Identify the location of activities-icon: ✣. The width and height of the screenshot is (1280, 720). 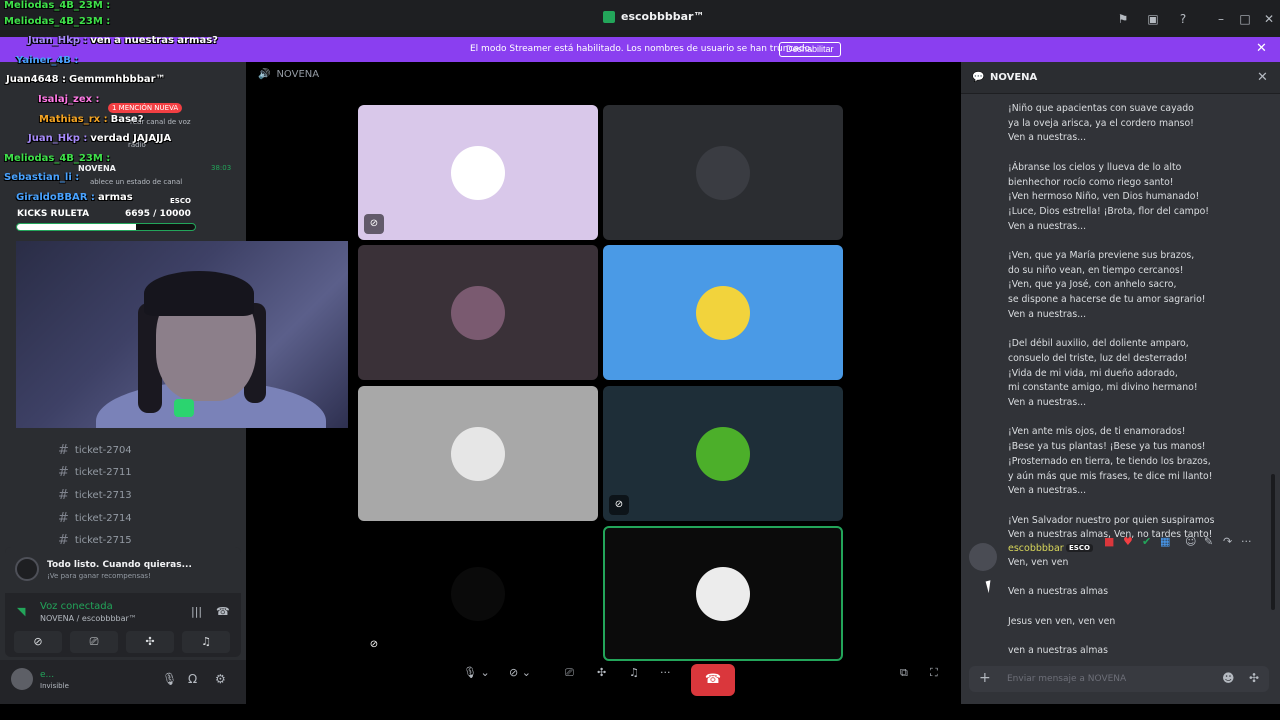
(601, 672).